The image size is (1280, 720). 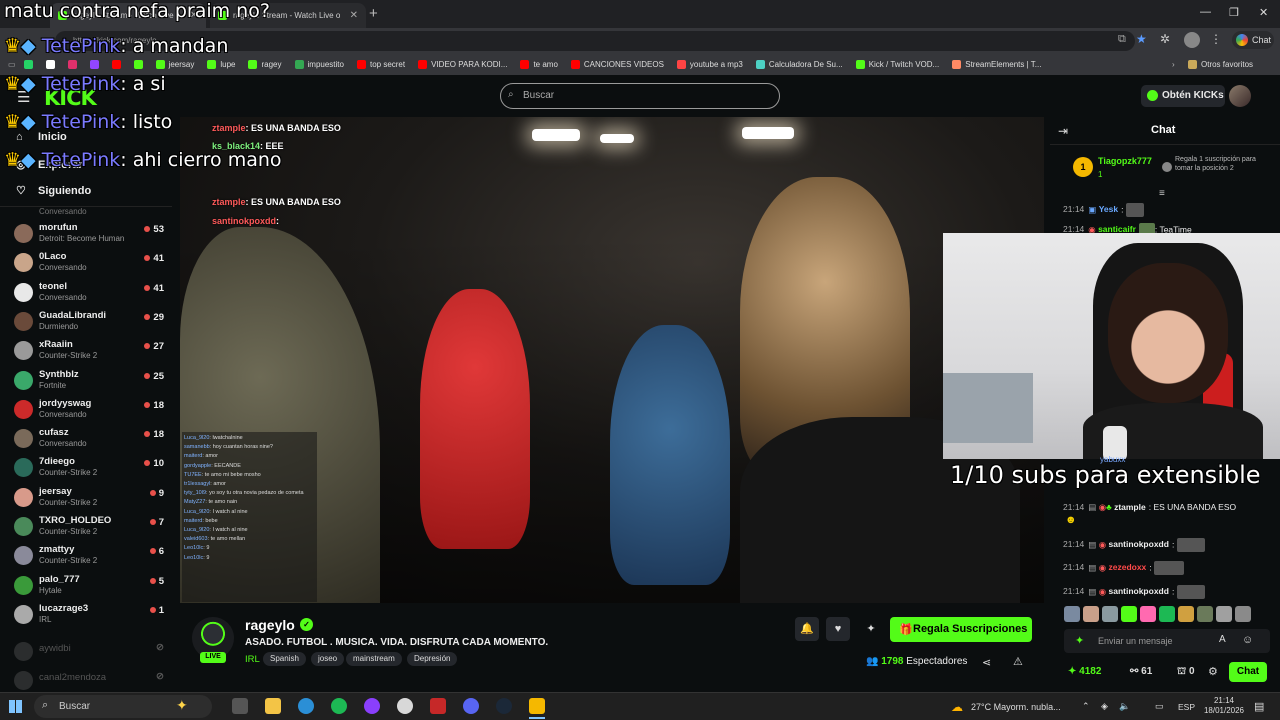 What do you see at coordinates (1253, 40) in the screenshot?
I see `chat-profile-button: Chat` at bounding box center [1253, 40].